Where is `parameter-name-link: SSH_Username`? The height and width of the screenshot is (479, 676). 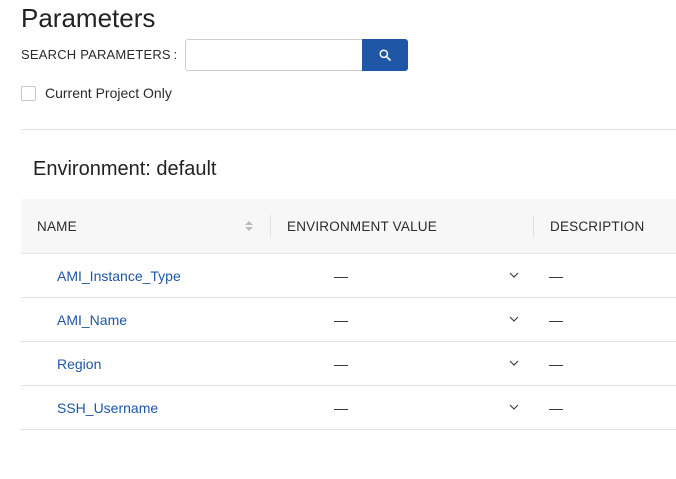
parameter-name-link: SSH_Username is located at coordinates (107, 407).